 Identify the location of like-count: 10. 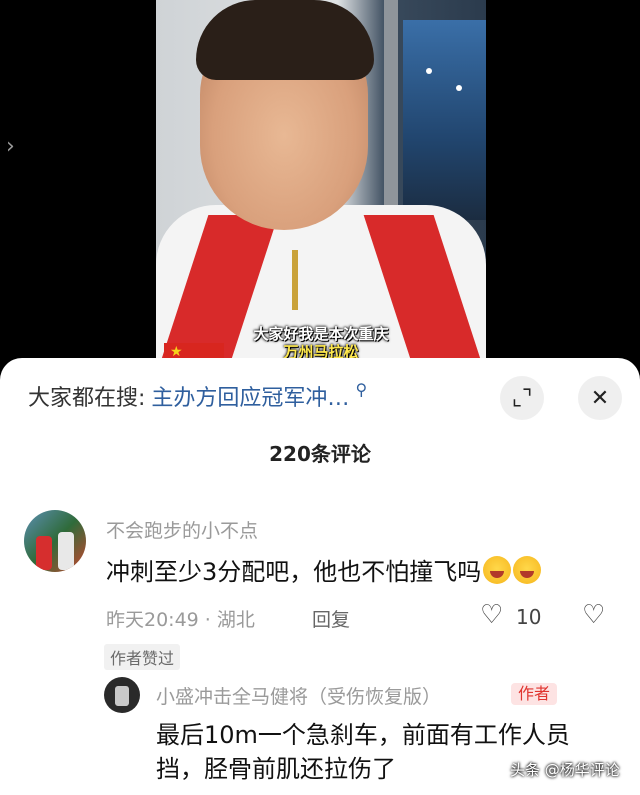
(529, 617).